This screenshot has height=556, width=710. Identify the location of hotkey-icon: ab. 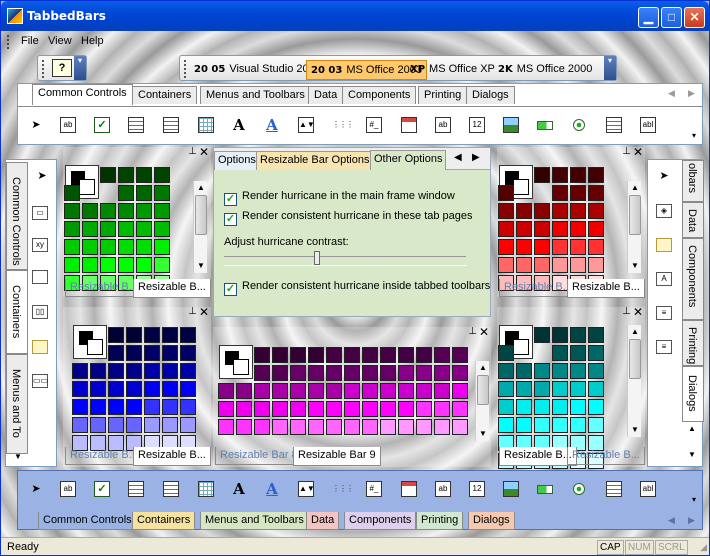
(443, 489).